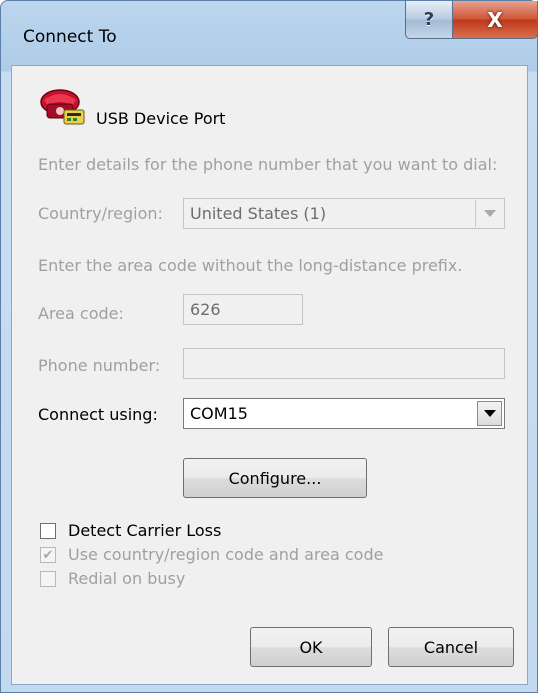 This screenshot has height=693, width=538. Describe the element at coordinates (205, 309) in the screenshot. I see `area-code-value: 626` at that location.